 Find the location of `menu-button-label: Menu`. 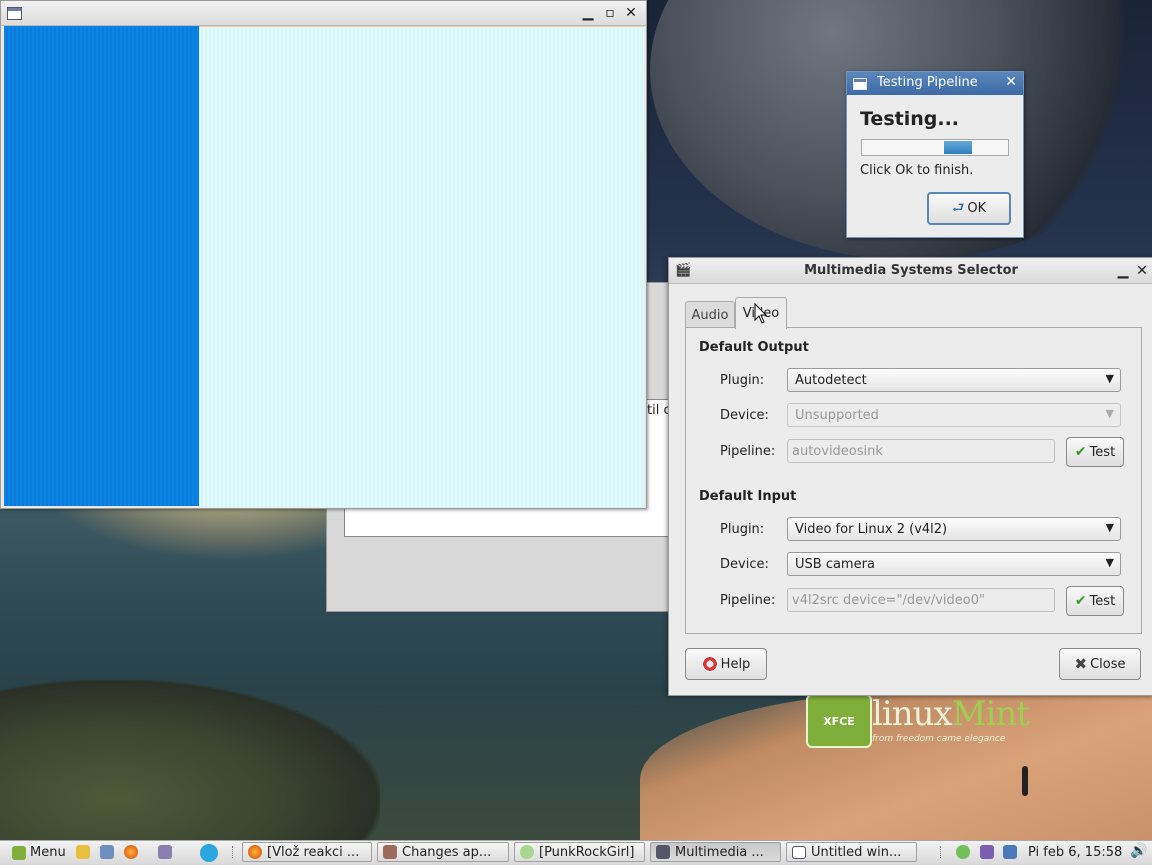

menu-button-label: Menu is located at coordinates (48, 852).